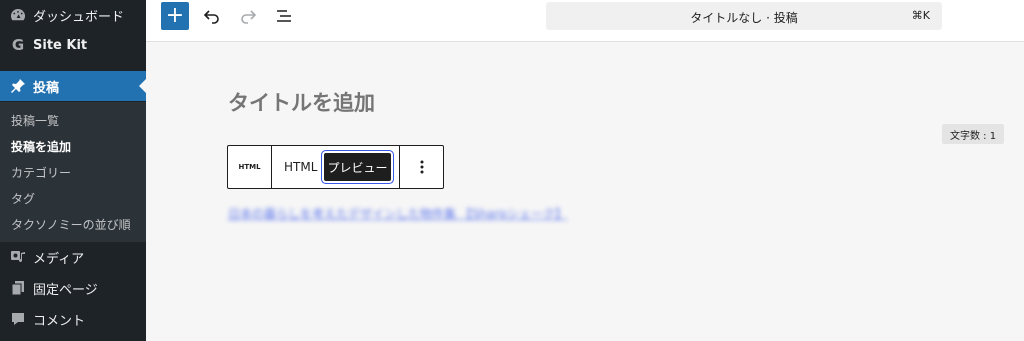 This screenshot has height=341, width=1024. What do you see at coordinates (73, 86) in the screenshot?
I see `sidebar-item-posts: 投稿` at bounding box center [73, 86].